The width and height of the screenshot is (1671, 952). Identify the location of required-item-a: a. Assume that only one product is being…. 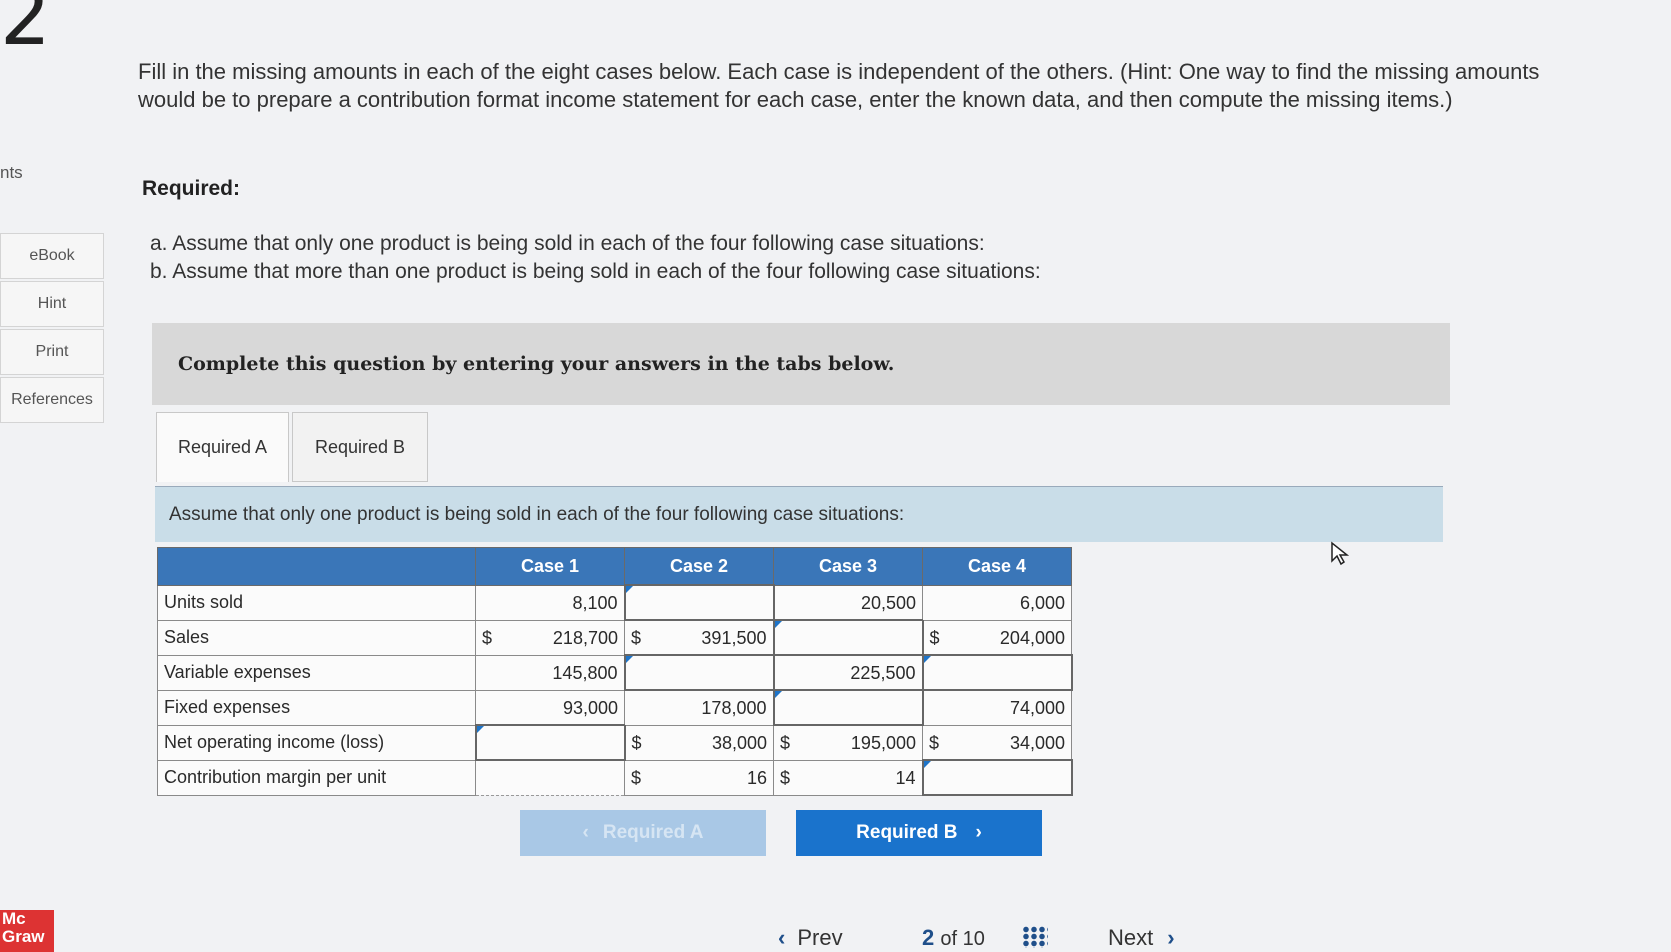
(567, 243).